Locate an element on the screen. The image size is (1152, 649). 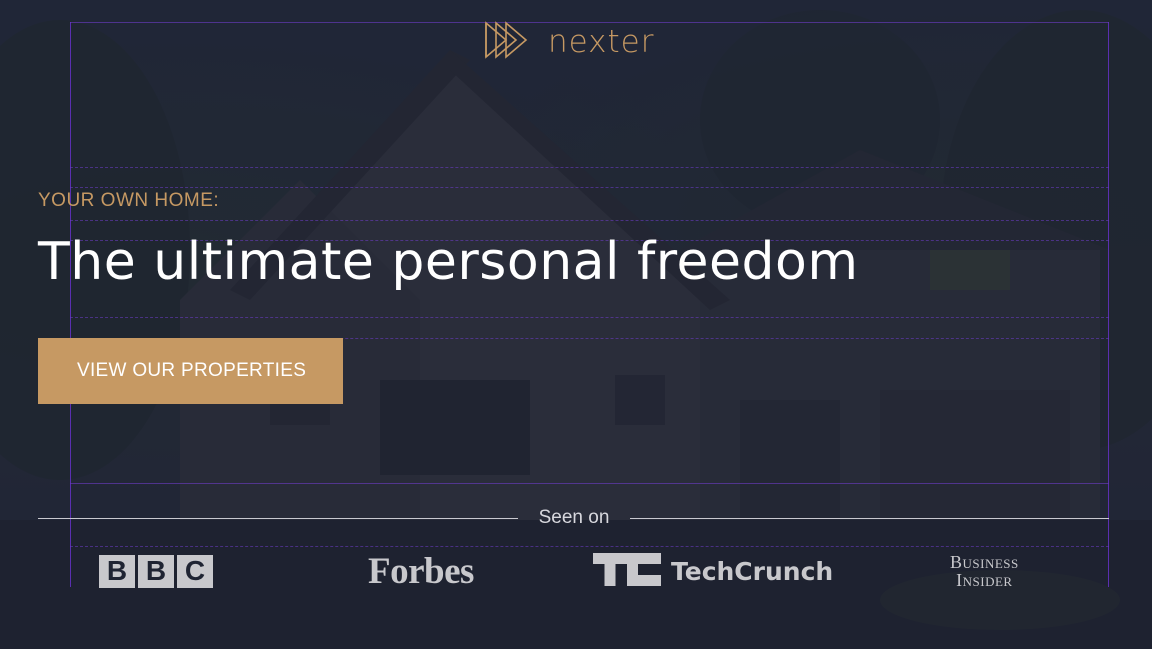
techcrunch-logo: TechCrunch is located at coordinates (713, 571).